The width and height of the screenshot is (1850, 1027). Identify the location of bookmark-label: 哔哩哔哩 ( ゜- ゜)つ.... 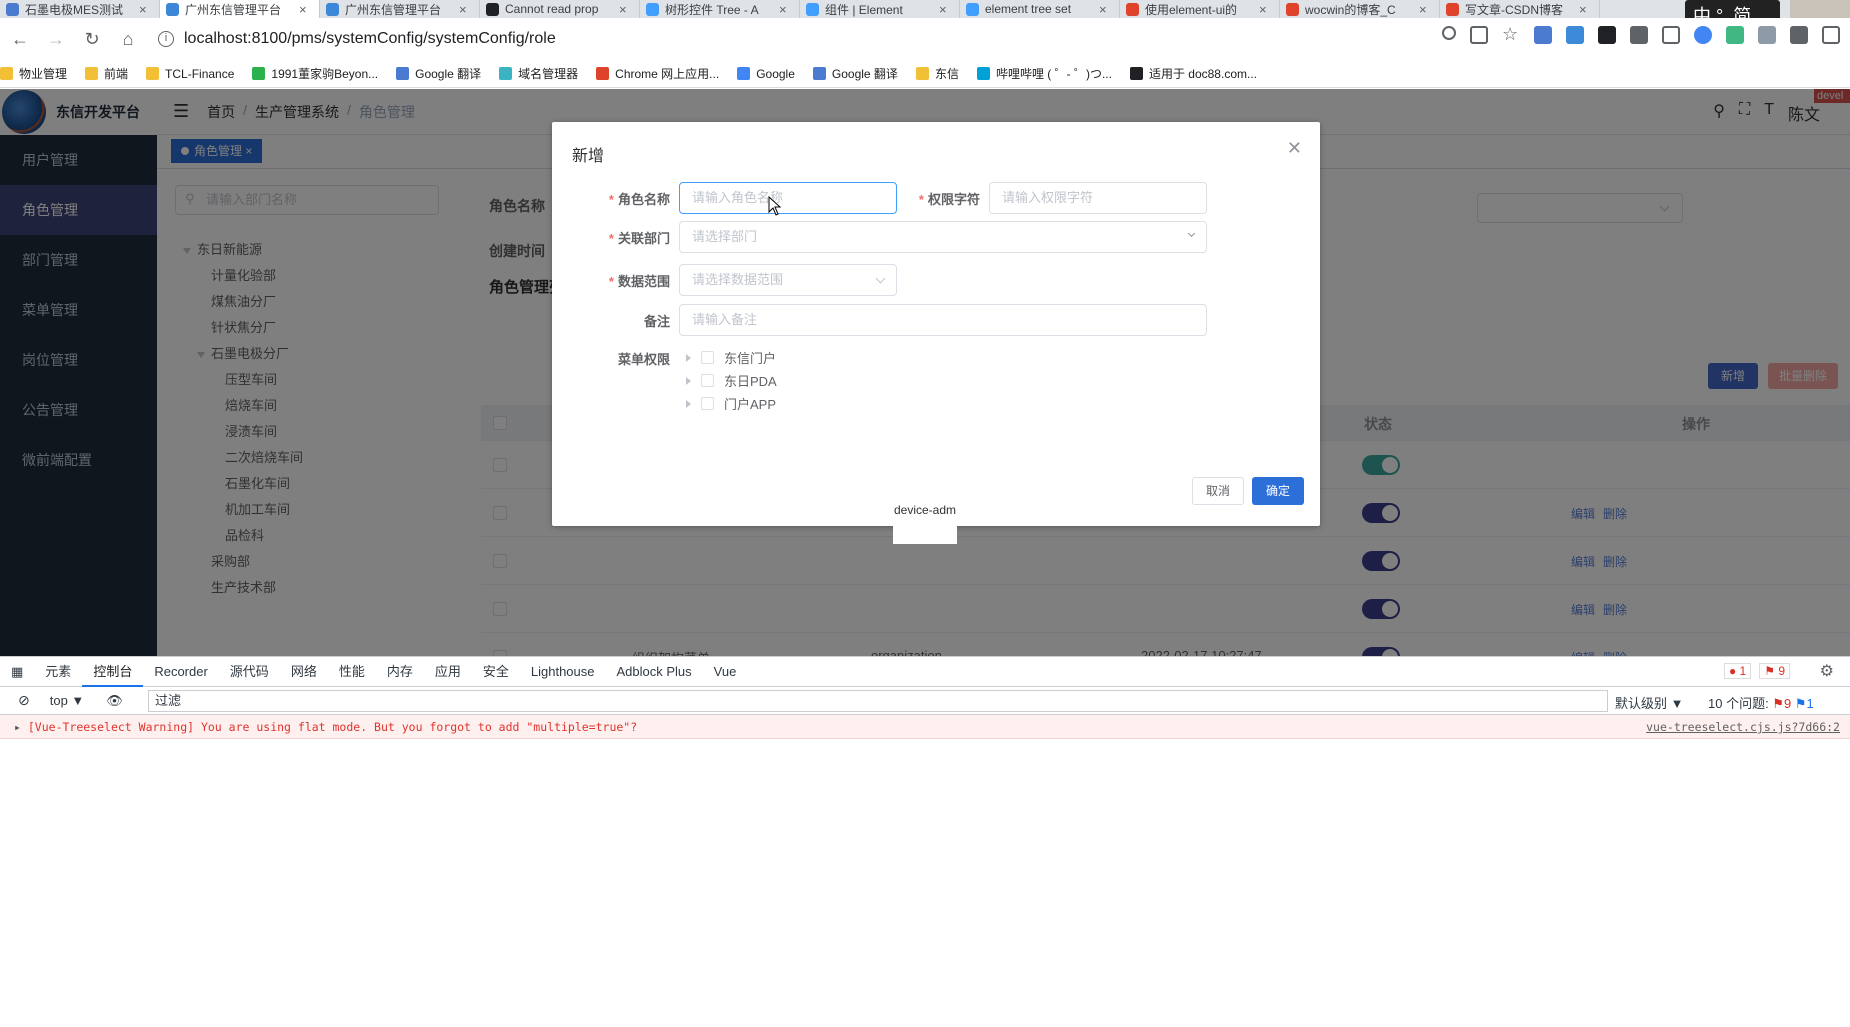
(1053, 74).